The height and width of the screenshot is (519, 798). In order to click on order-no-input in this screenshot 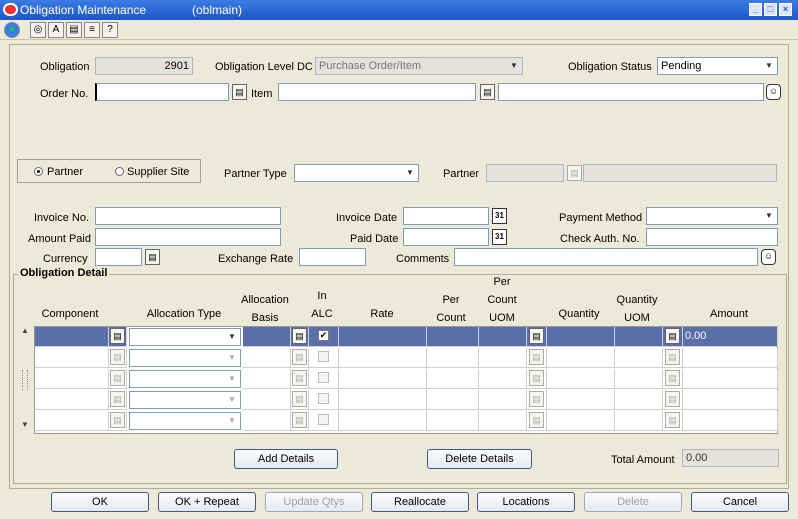, I will do `click(162, 92)`.